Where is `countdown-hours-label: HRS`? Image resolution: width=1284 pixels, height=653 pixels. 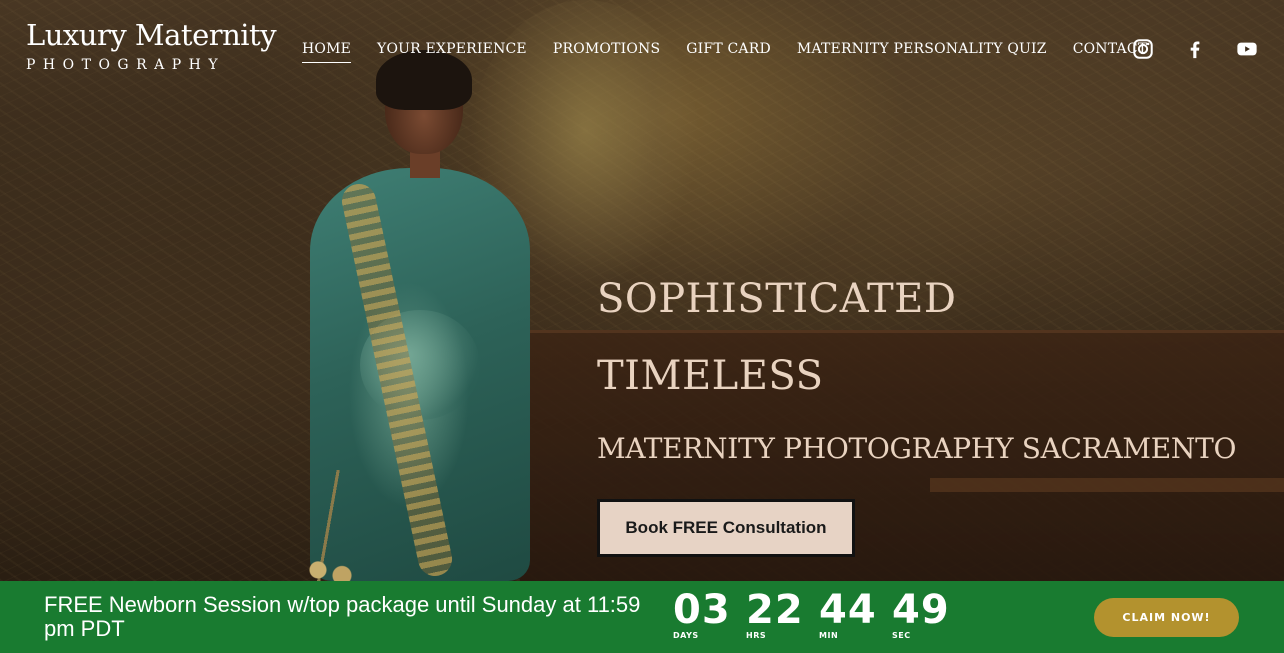 countdown-hours-label: HRS is located at coordinates (756, 635).